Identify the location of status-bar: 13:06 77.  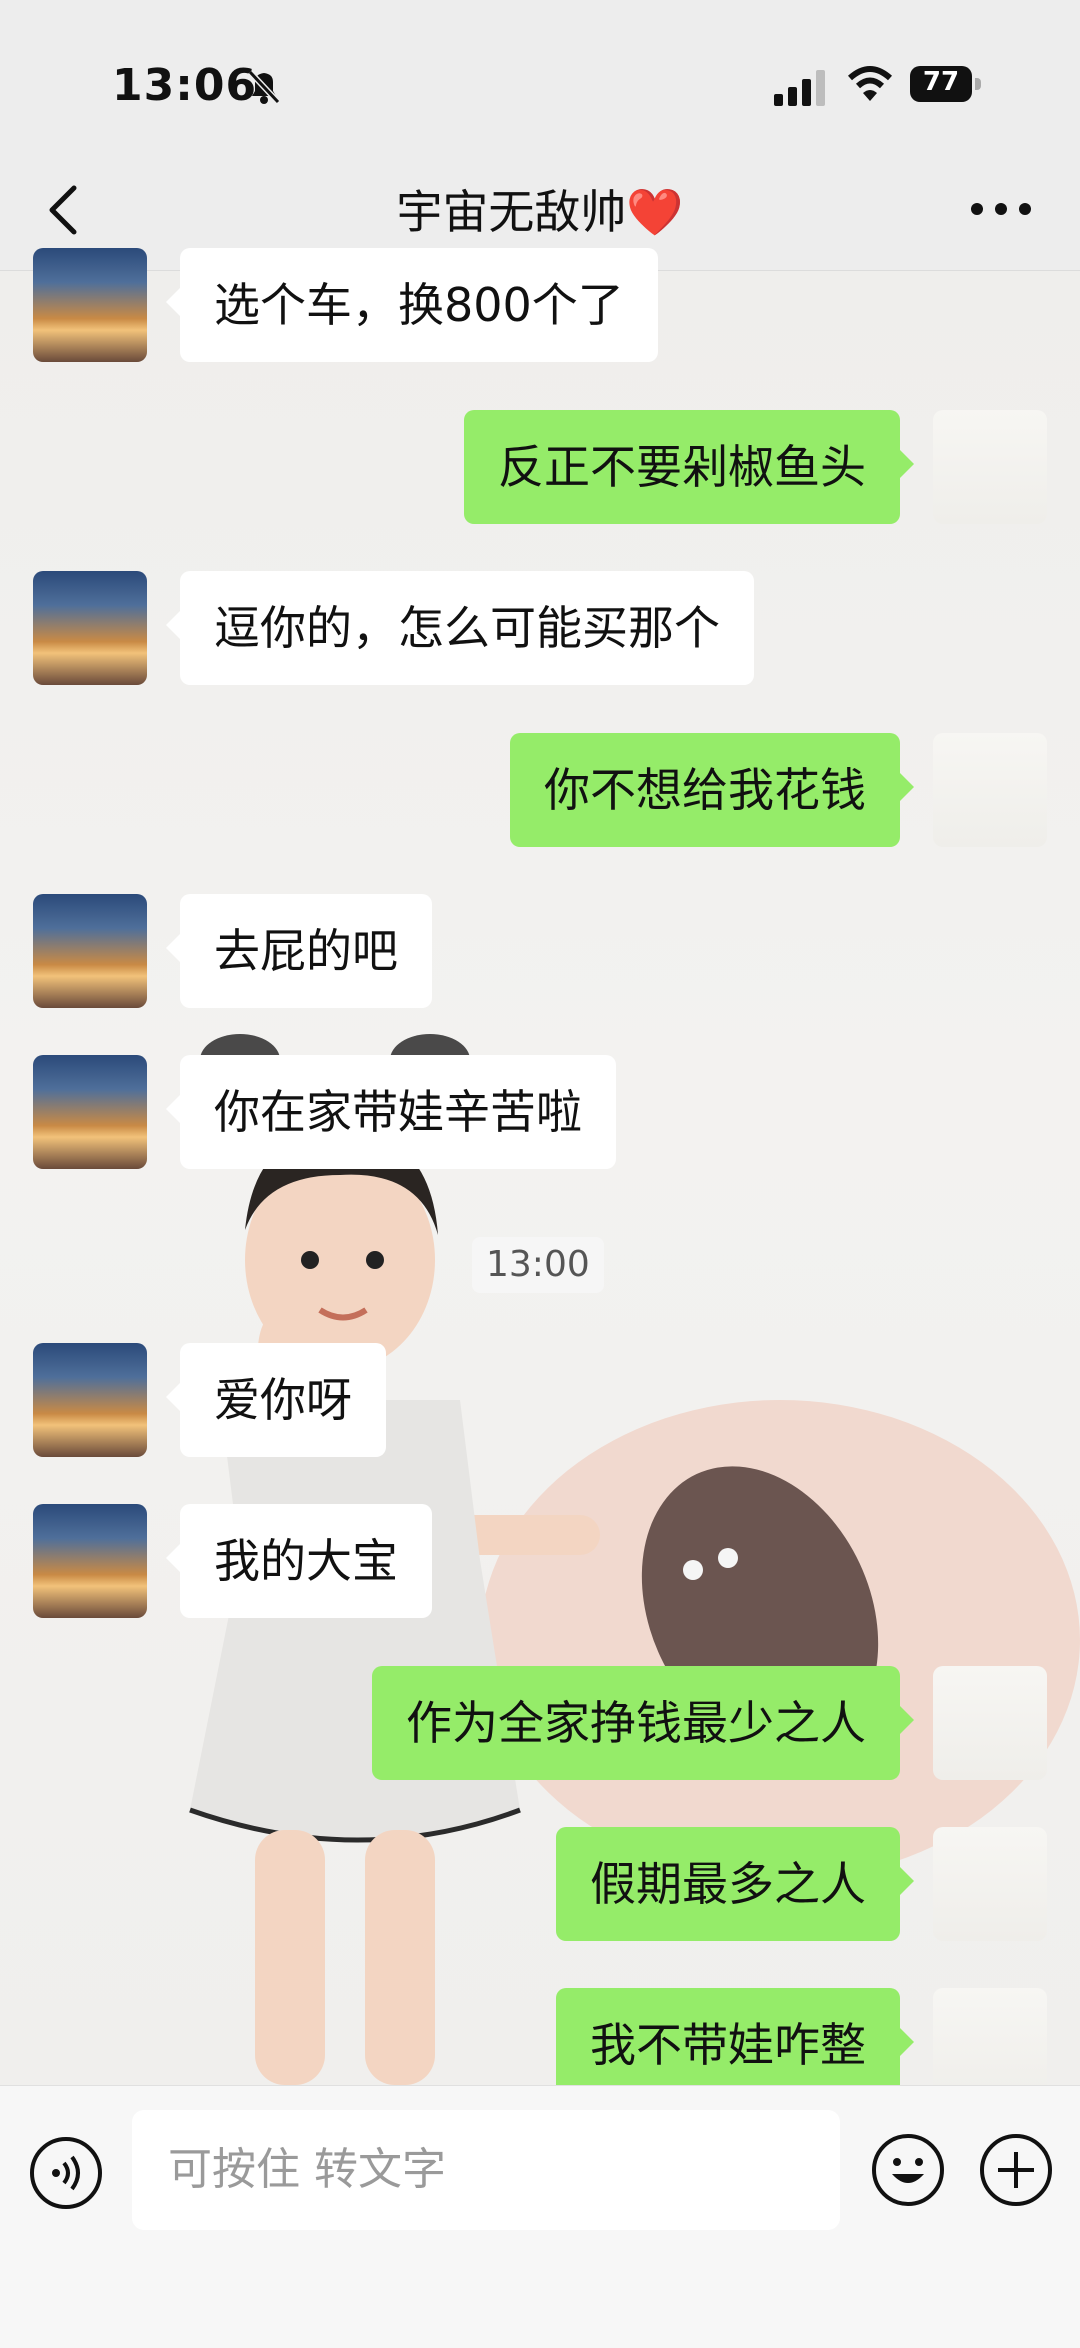
(540, 75).